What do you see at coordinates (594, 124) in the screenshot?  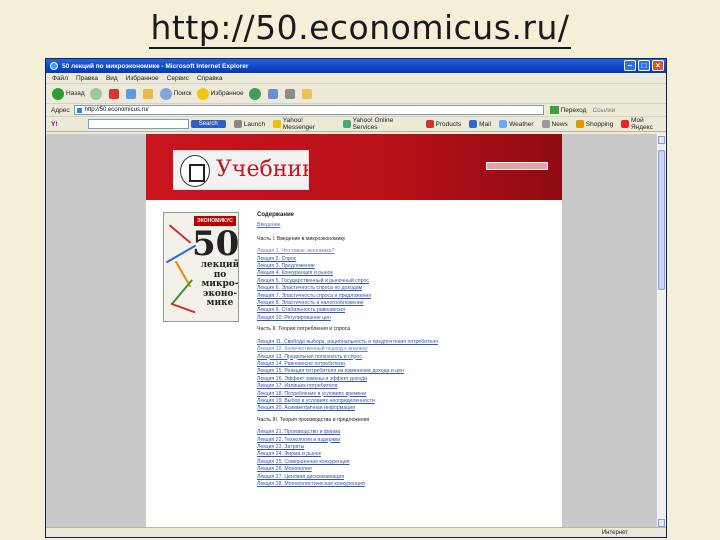 I see `yahoo-shopping: Shopping` at bounding box center [594, 124].